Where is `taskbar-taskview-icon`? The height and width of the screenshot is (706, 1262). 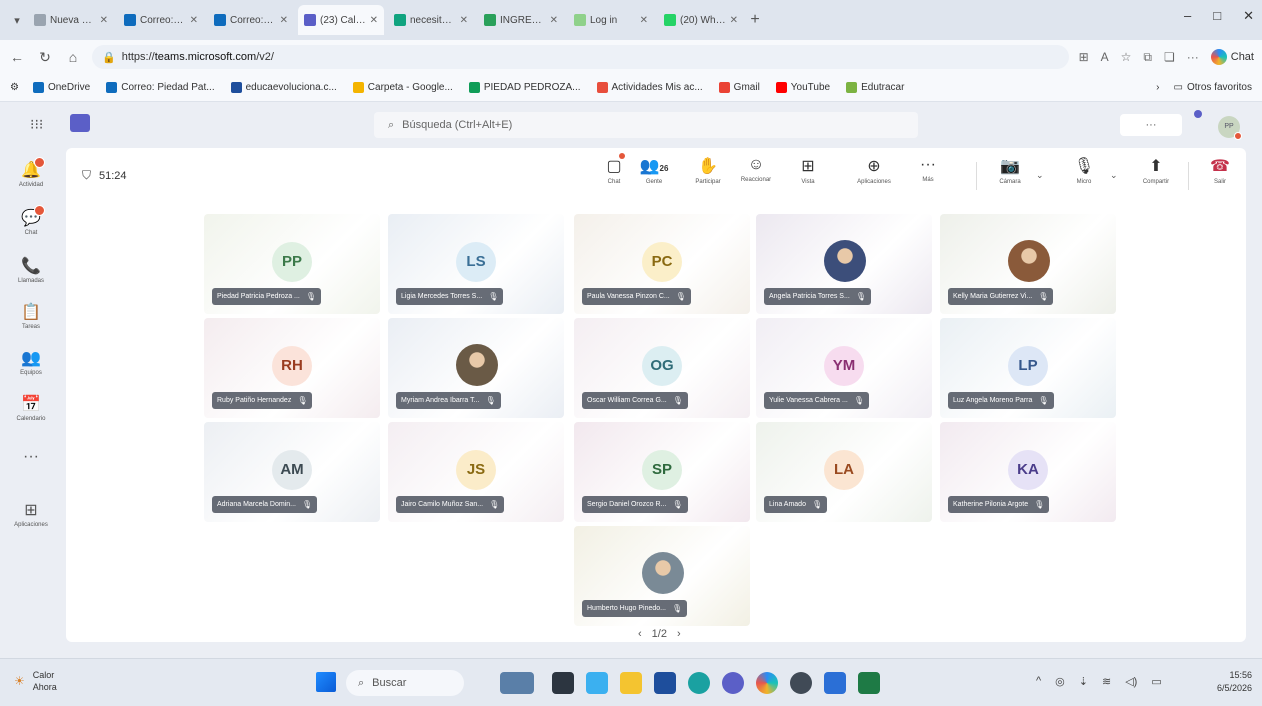 taskbar-taskview-icon is located at coordinates (563, 683).